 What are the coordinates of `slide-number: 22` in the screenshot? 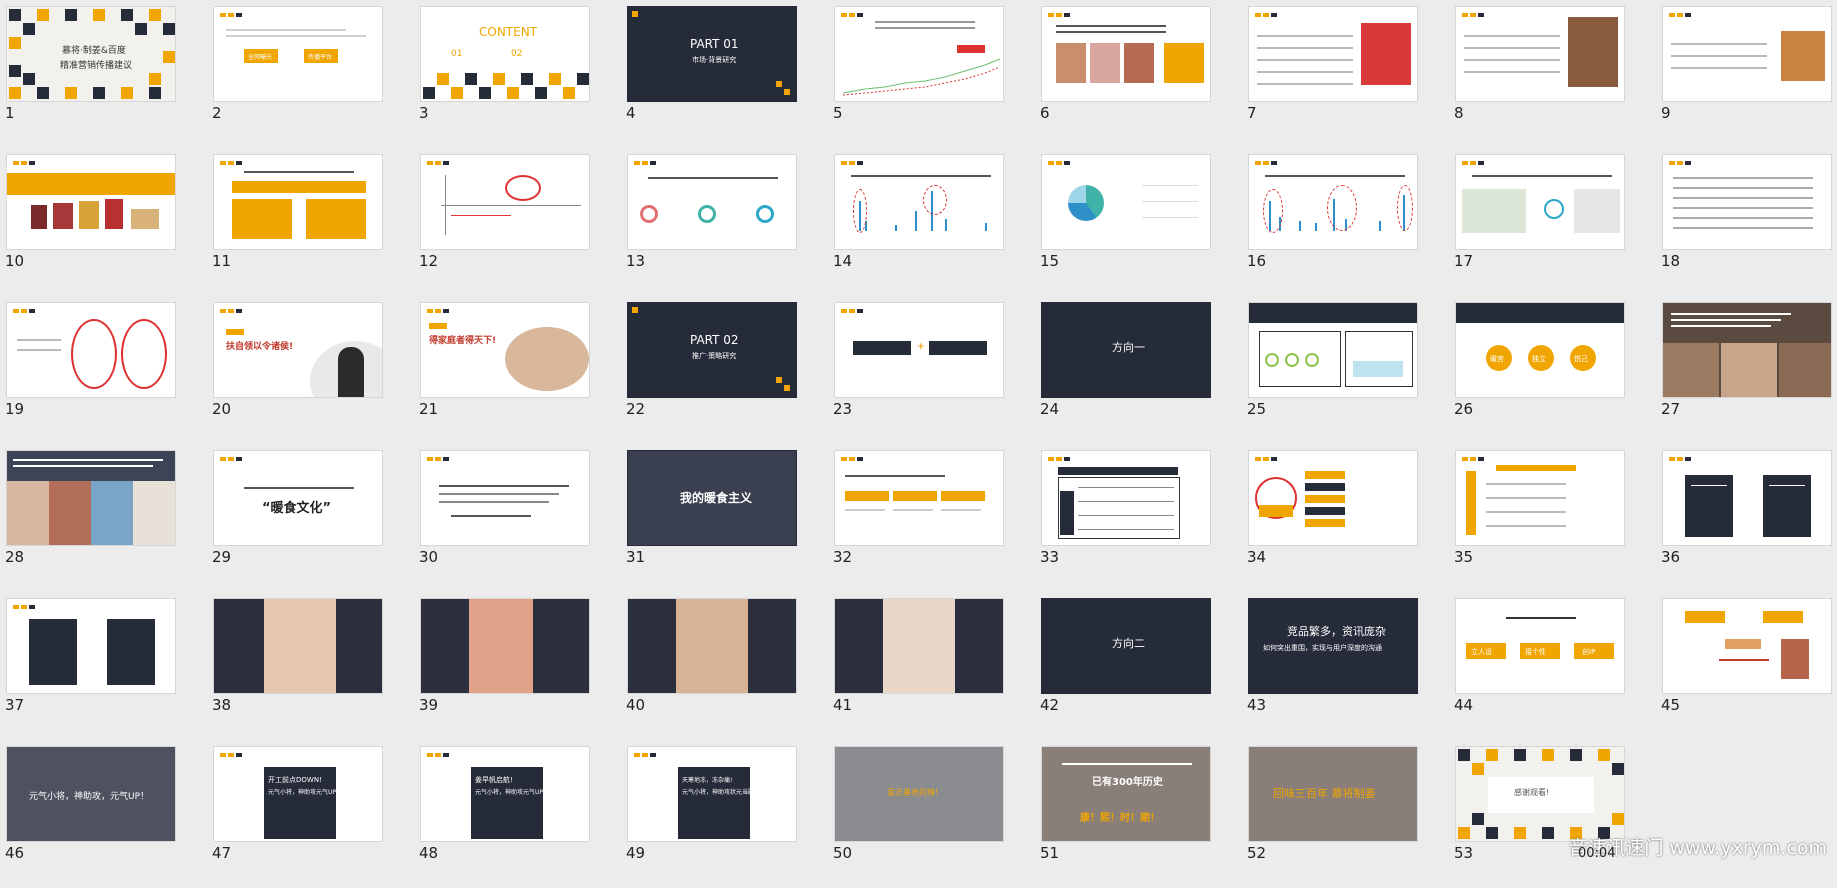 It's located at (636, 409).